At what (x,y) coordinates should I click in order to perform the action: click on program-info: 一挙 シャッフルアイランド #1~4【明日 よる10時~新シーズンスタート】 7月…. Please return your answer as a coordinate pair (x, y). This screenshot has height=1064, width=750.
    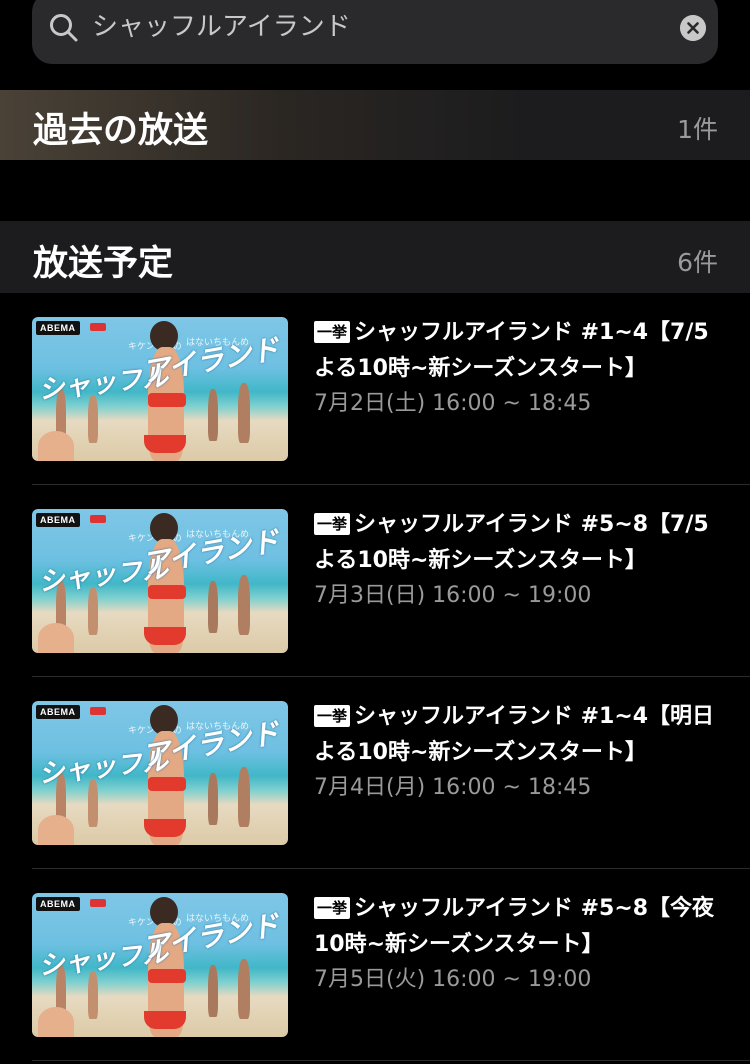
    Looking at the image, I should click on (520, 752).